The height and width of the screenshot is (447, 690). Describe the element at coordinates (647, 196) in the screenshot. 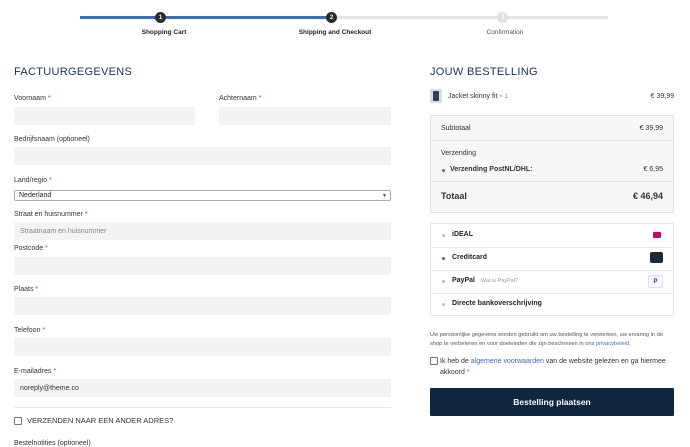

I see `total-value: € 46,94` at that location.